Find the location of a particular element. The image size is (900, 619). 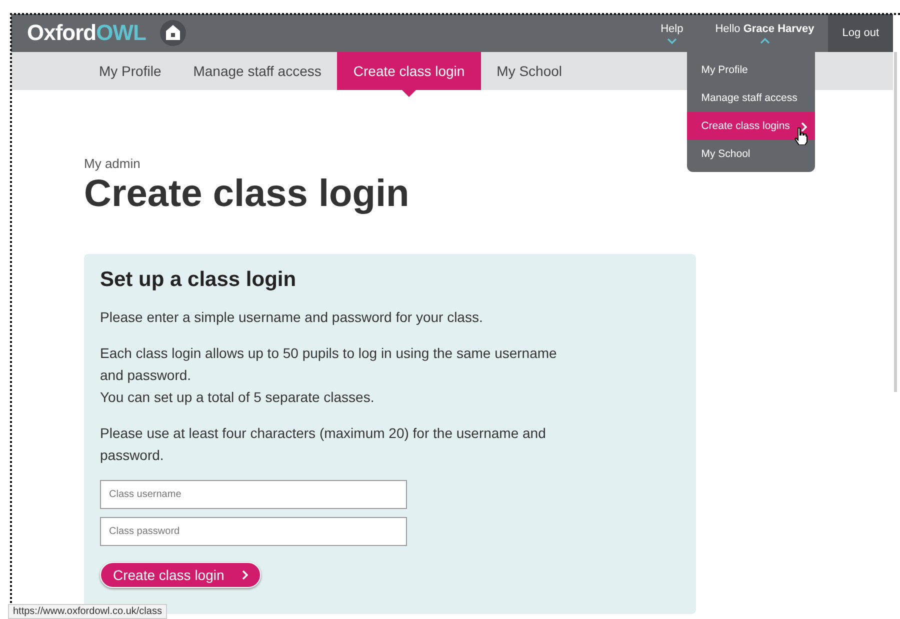

logout-button: Log out is located at coordinates (860, 33).